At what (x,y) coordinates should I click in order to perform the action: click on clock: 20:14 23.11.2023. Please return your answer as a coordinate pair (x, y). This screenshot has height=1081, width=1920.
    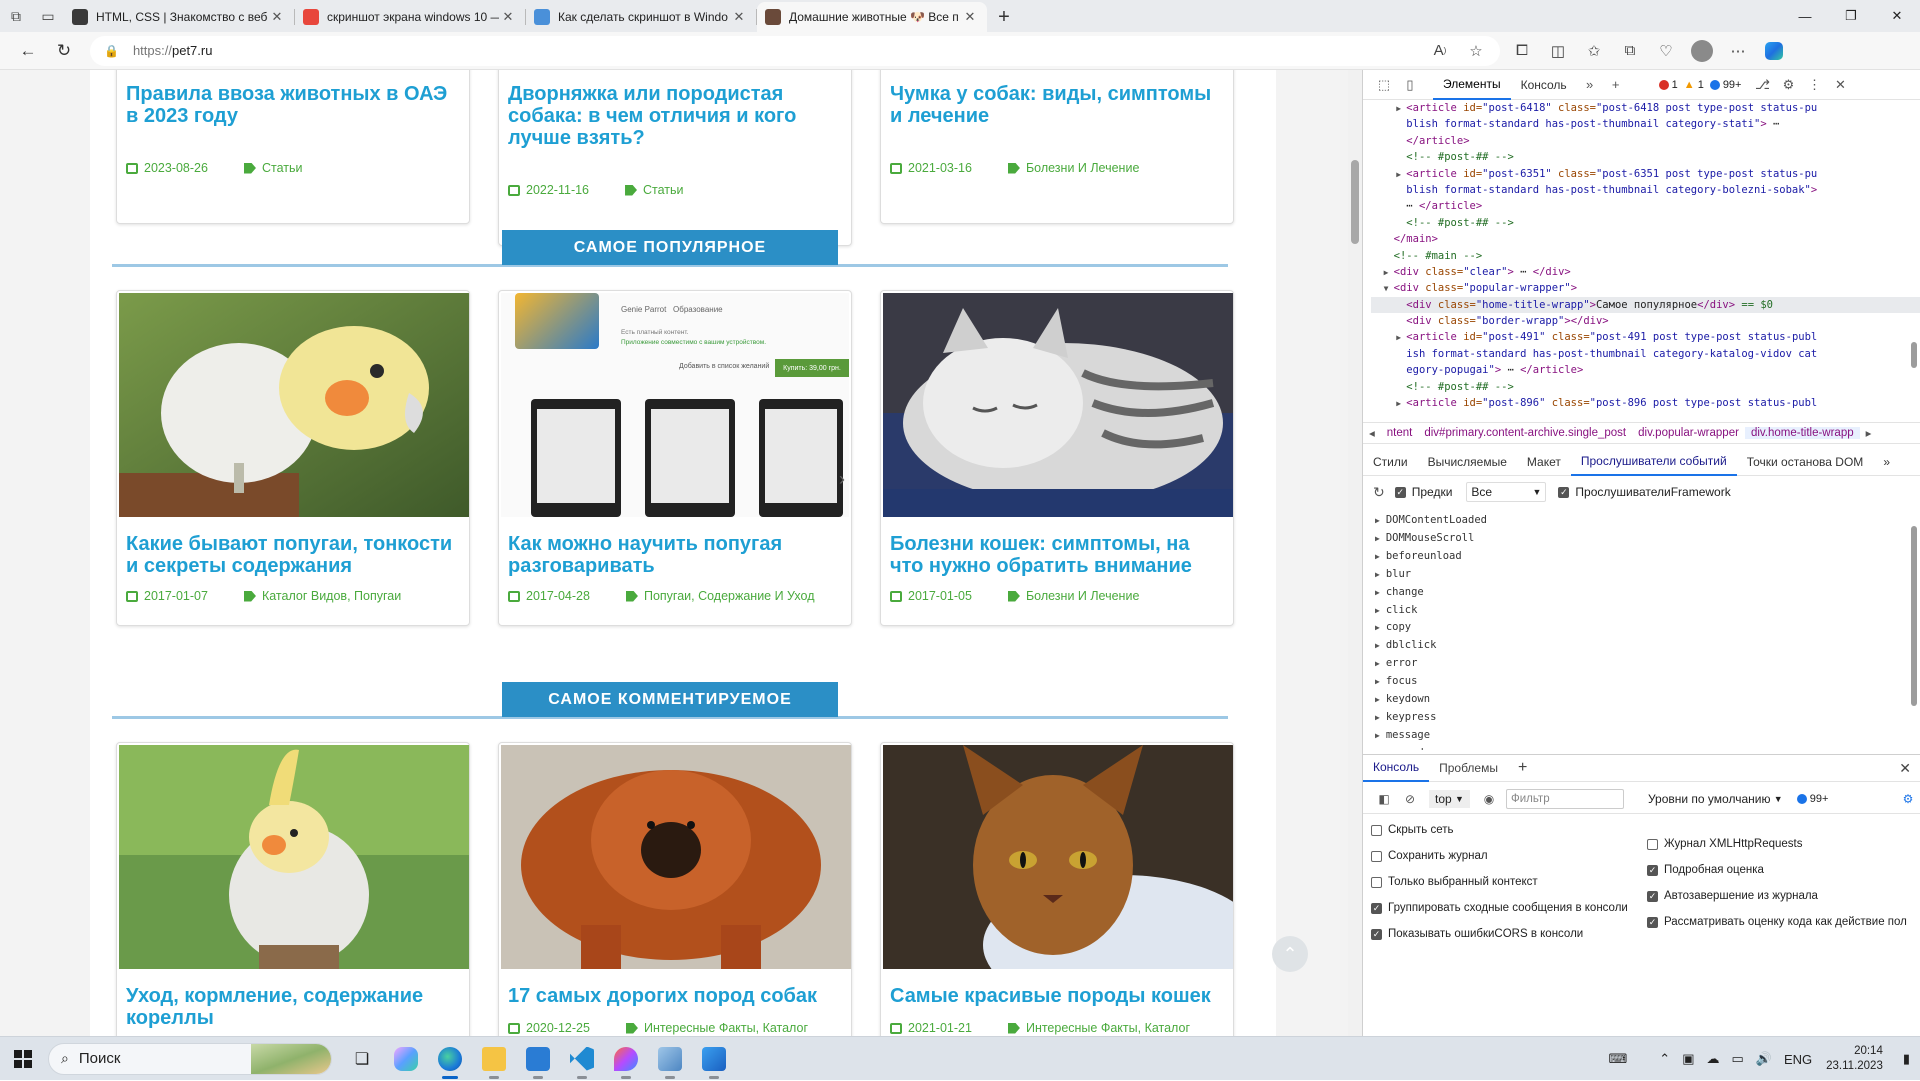
    Looking at the image, I should click on (1855, 1059).